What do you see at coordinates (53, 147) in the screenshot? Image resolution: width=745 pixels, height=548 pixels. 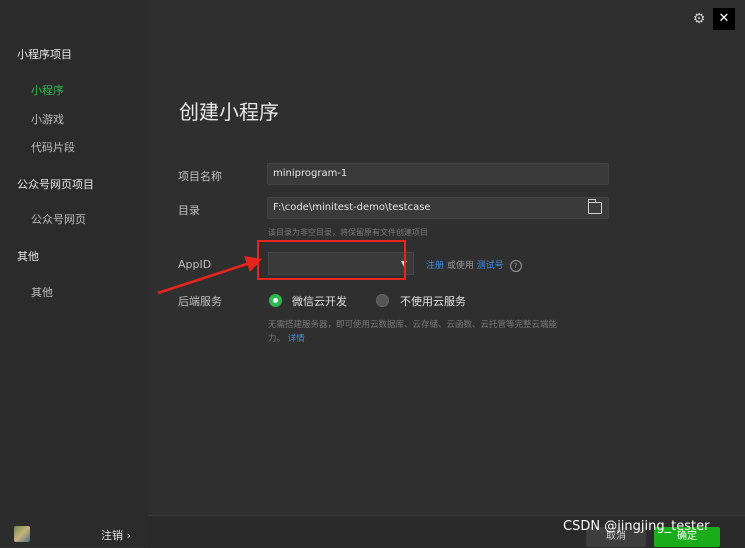 I see `sidebar-item-code-snippet: 代码片段` at bounding box center [53, 147].